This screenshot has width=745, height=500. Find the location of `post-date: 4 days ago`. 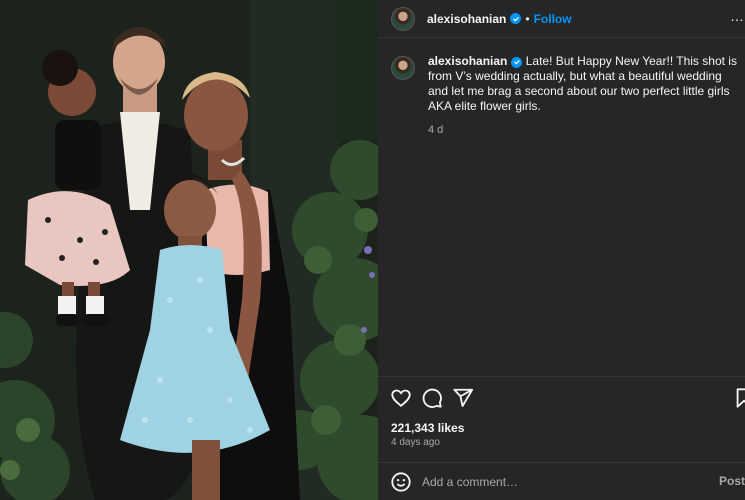

post-date: 4 days ago is located at coordinates (415, 442).